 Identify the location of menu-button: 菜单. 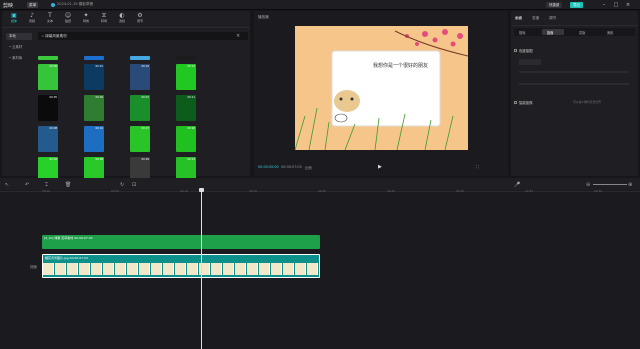
(33, 5).